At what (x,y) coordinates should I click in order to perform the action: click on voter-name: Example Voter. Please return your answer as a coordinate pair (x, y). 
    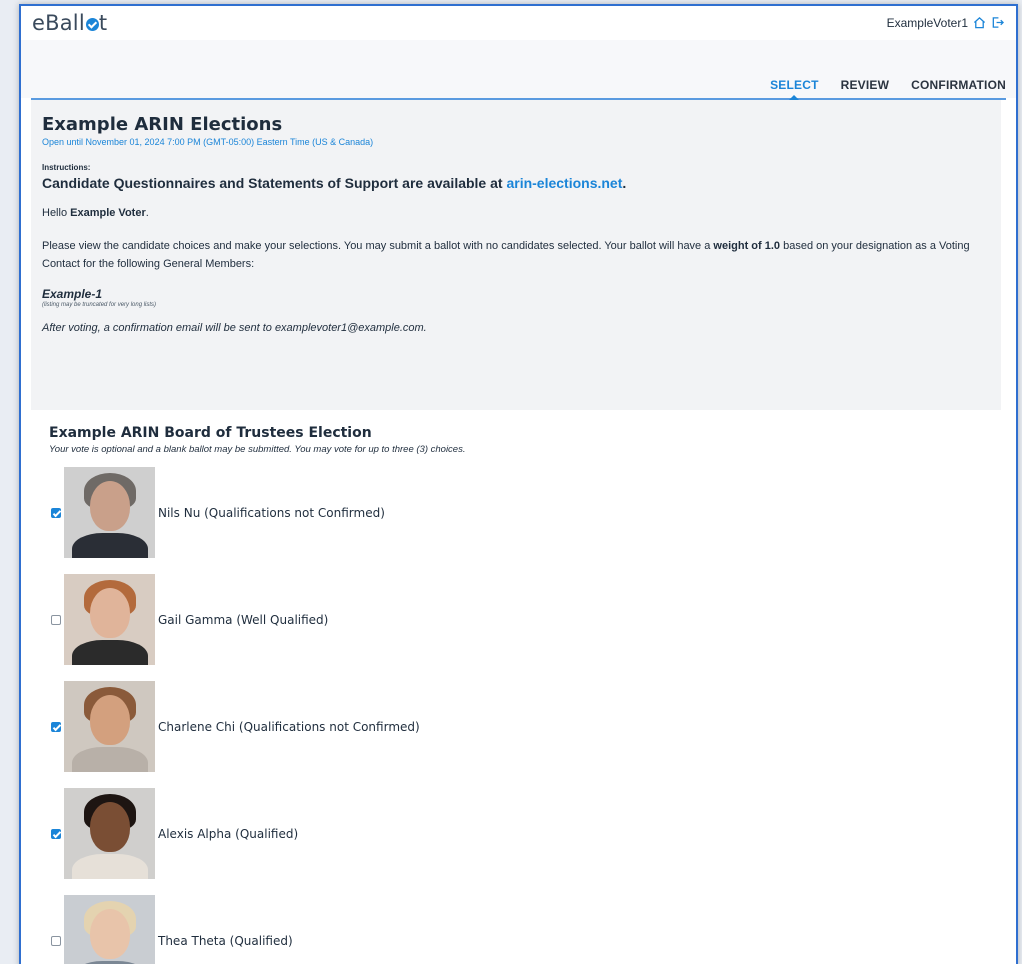
    Looking at the image, I should click on (108, 213).